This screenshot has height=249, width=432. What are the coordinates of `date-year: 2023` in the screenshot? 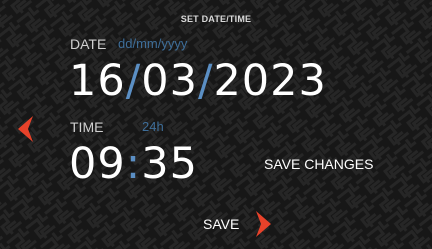 It's located at (269, 81).